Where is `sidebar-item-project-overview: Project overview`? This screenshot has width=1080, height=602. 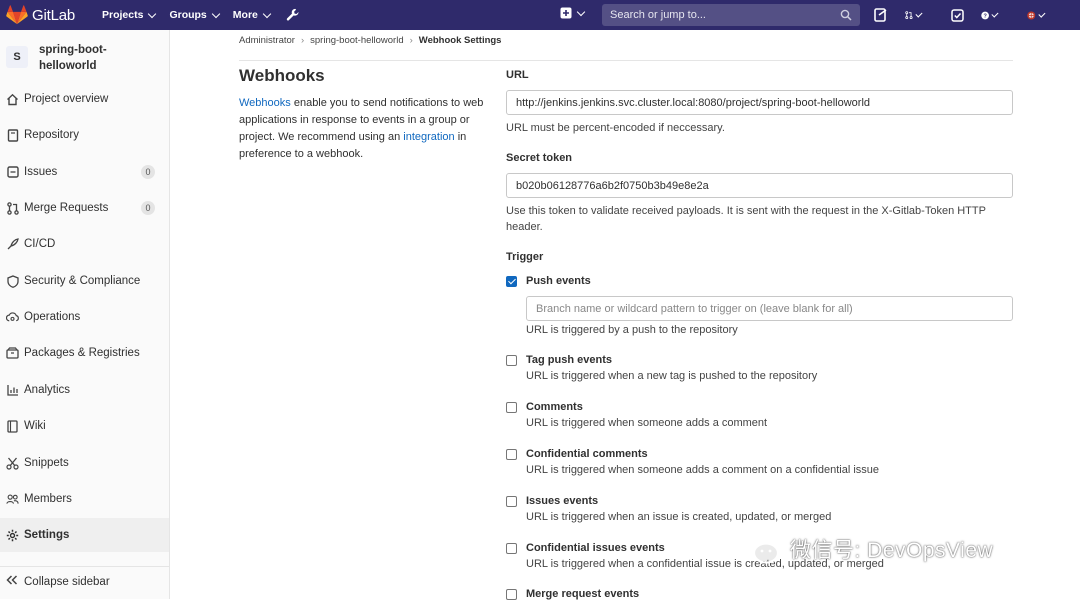 sidebar-item-project-overview: Project overview is located at coordinates (84, 99).